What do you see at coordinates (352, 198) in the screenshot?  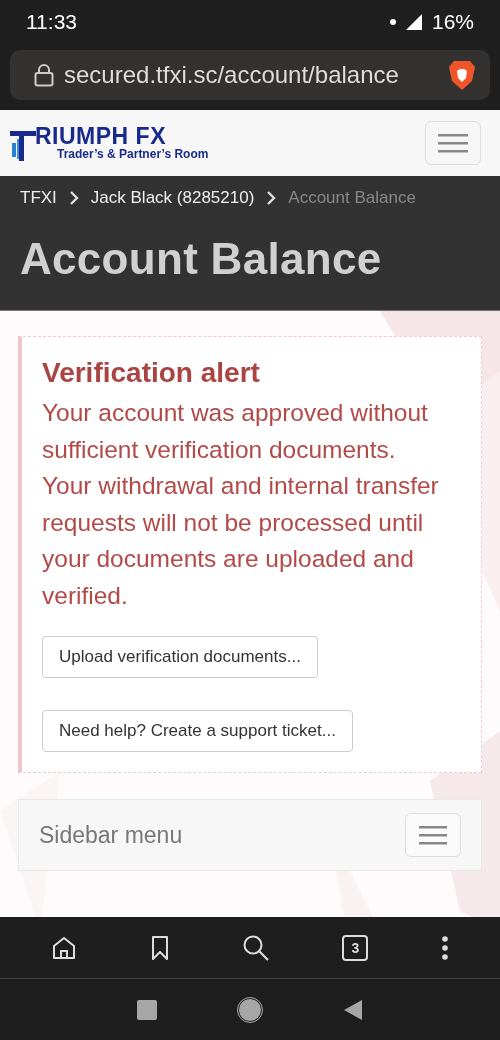 I see `breadcrumb-current: Account Balance` at bounding box center [352, 198].